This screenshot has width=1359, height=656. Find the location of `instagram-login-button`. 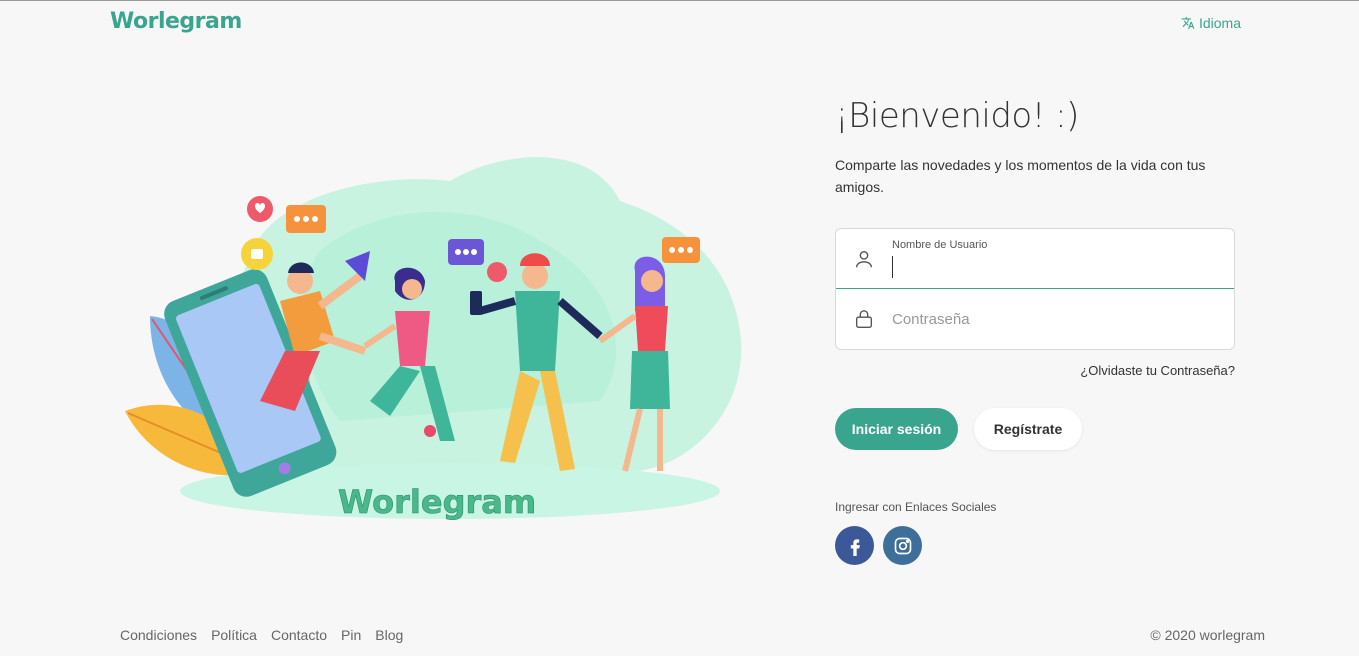

instagram-login-button is located at coordinates (902, 545).